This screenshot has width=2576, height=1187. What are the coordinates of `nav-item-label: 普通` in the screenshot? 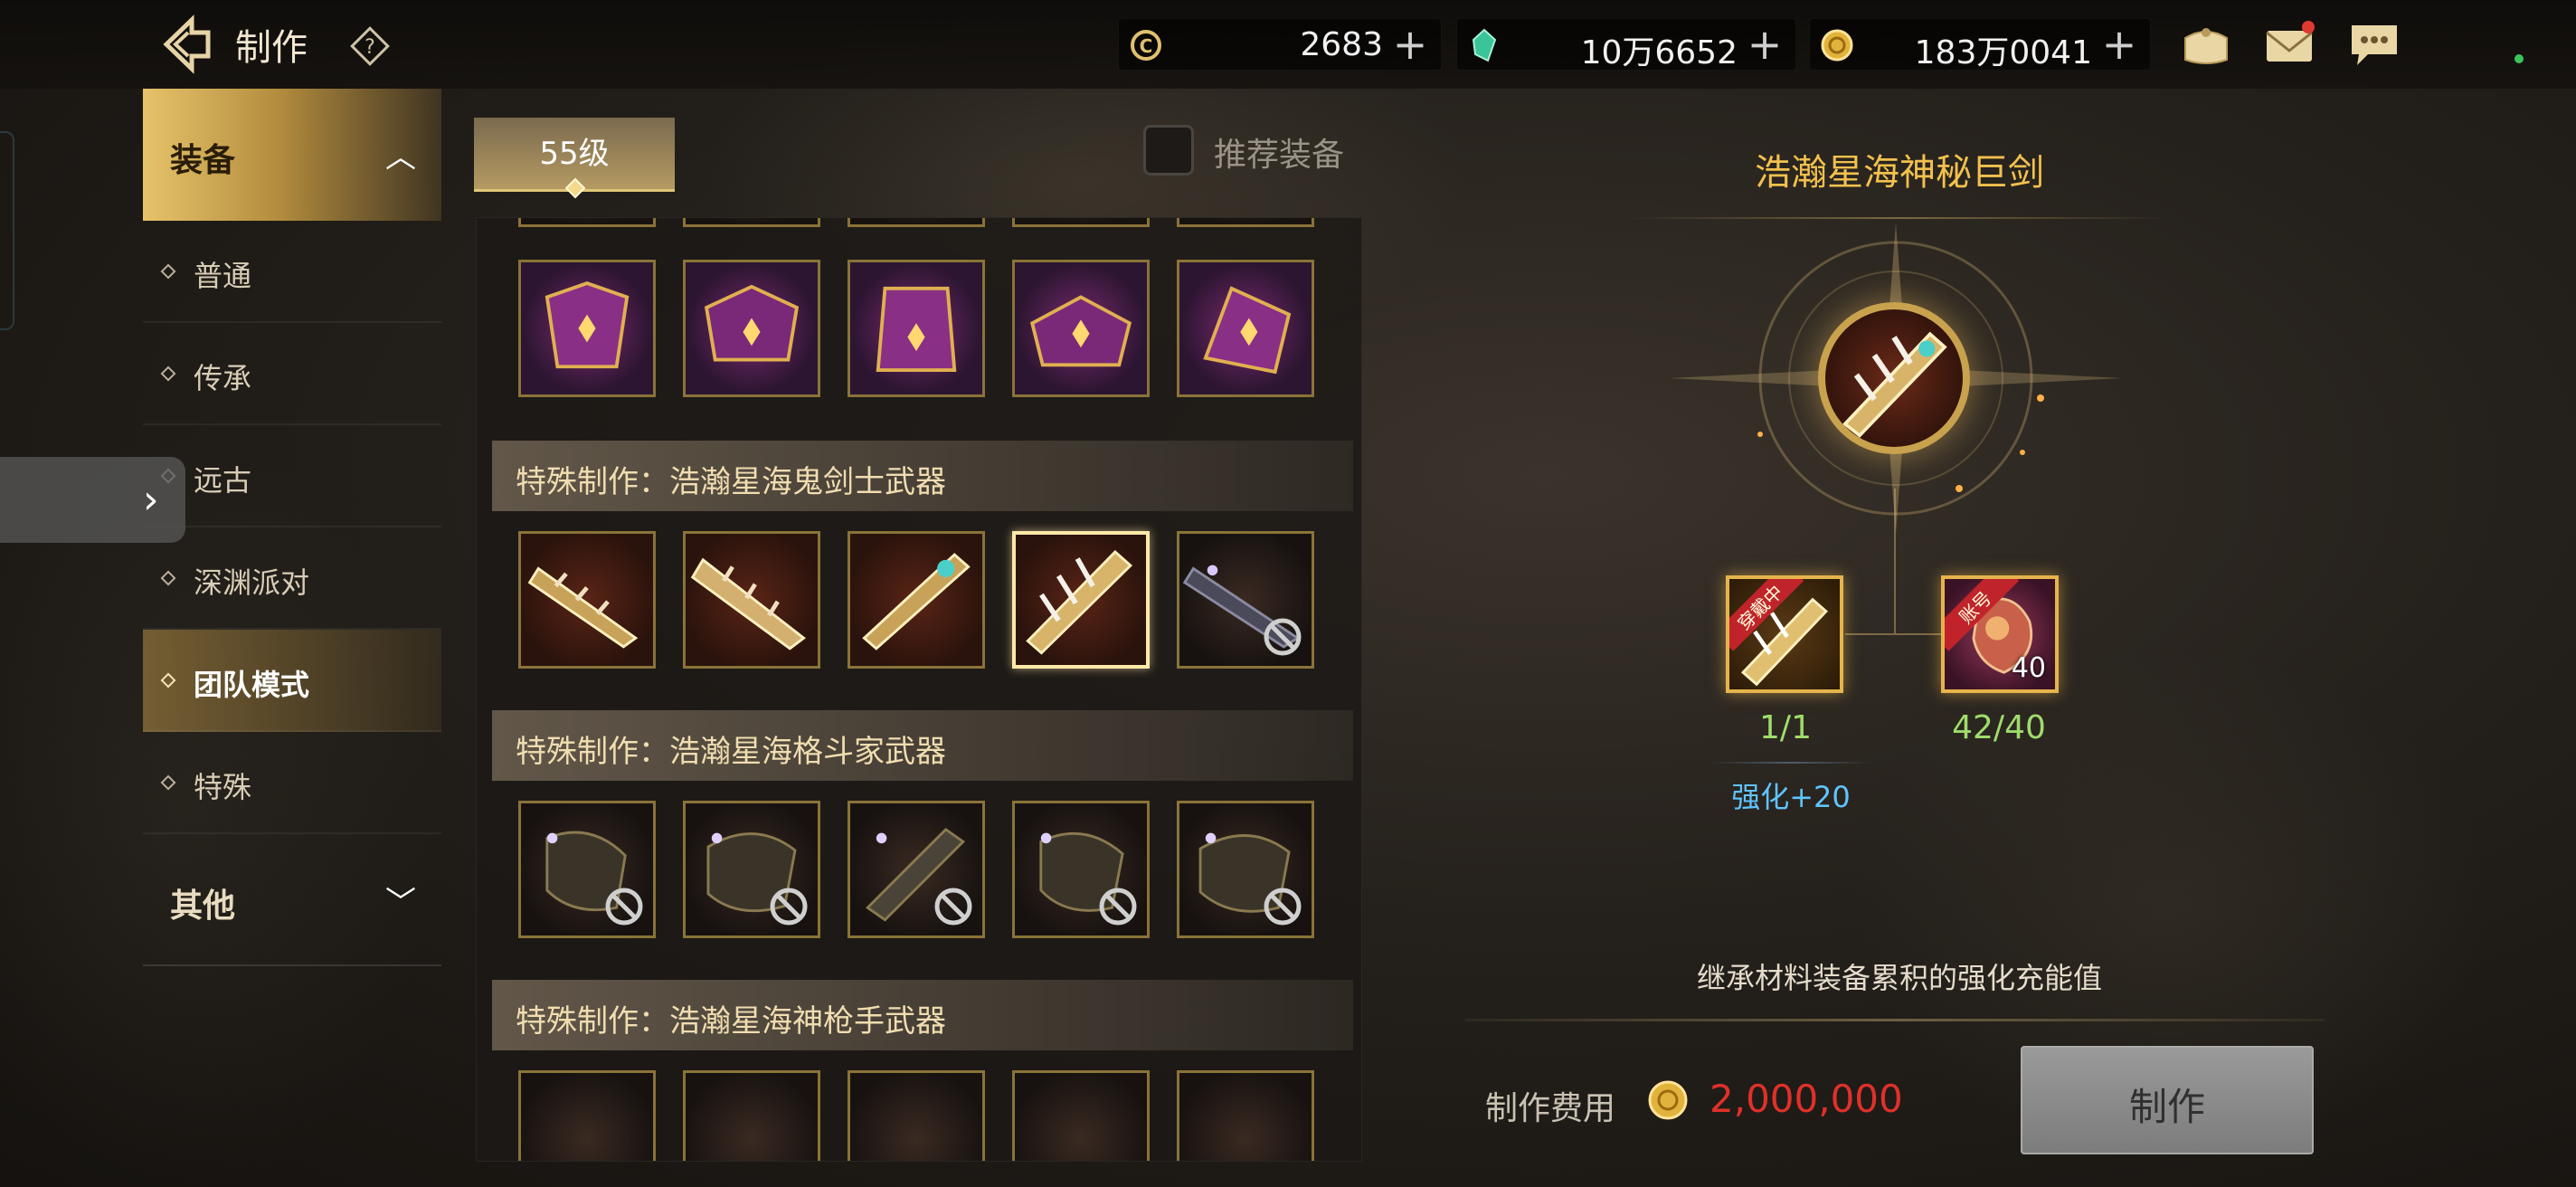 It's located at (223, 276).